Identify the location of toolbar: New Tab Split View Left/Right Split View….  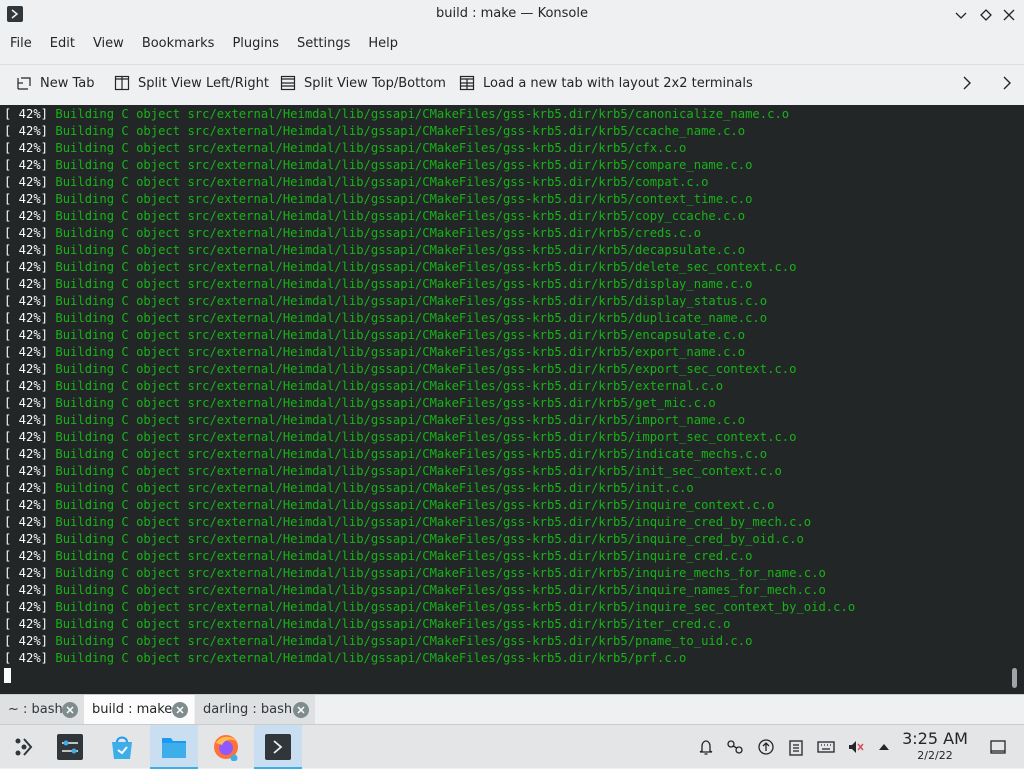
(512, 82).